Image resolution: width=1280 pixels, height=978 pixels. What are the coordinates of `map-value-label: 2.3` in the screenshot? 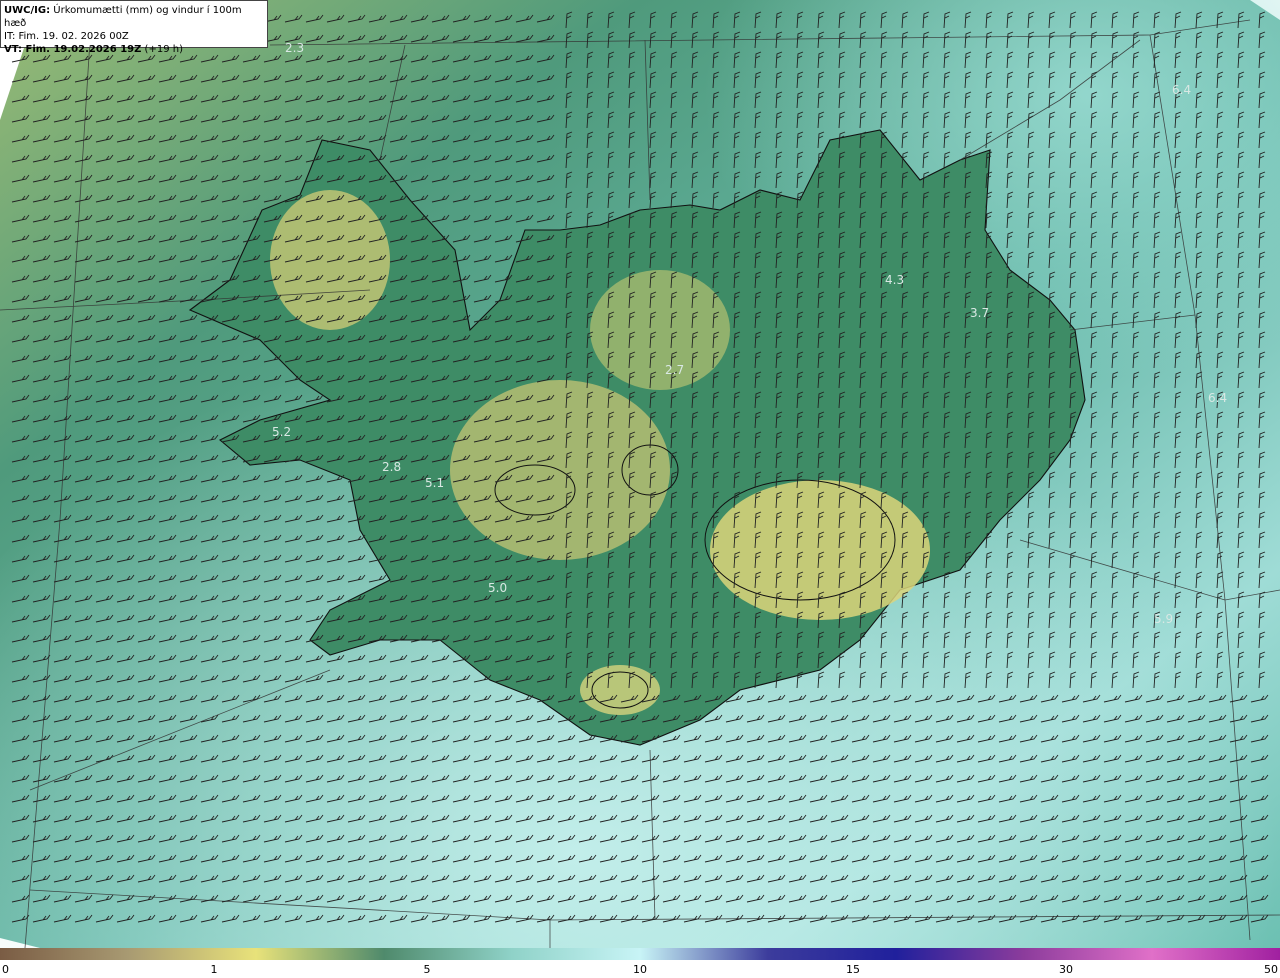 It's located at (294, 48).